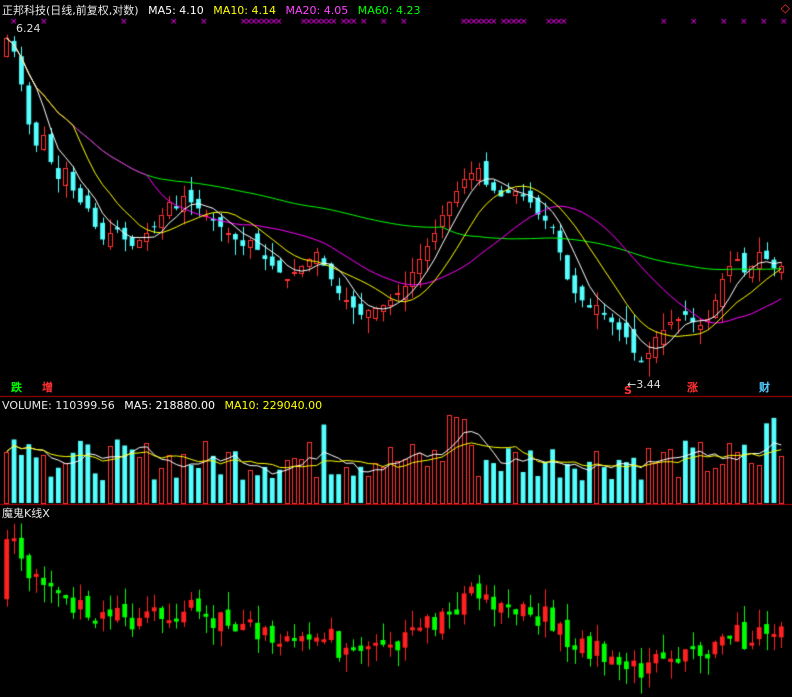 This screenshot has height=697, width=792. What do you see at coordinates (70, 10) in the screenshot?
I see `stock-title: 正邦科技(日线,前复权,对数)` at bounding box center [70, 10].